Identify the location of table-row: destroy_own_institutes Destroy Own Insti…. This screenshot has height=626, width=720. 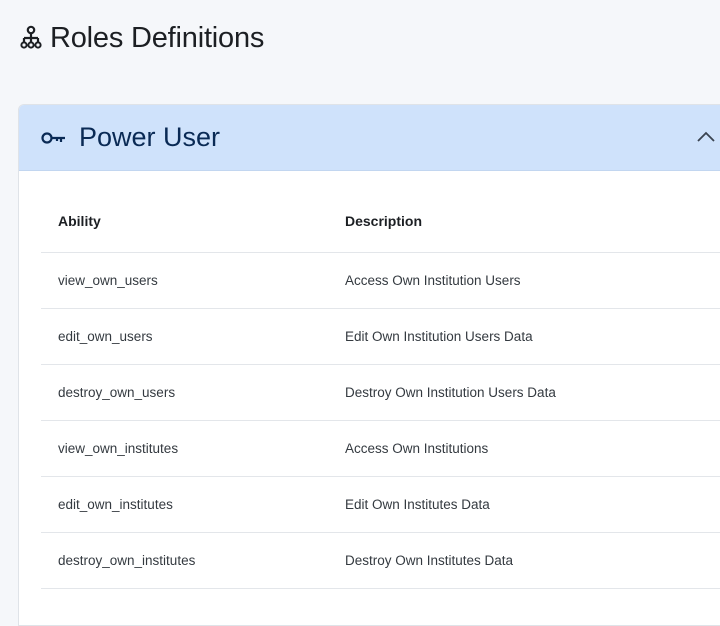
(380, 560).